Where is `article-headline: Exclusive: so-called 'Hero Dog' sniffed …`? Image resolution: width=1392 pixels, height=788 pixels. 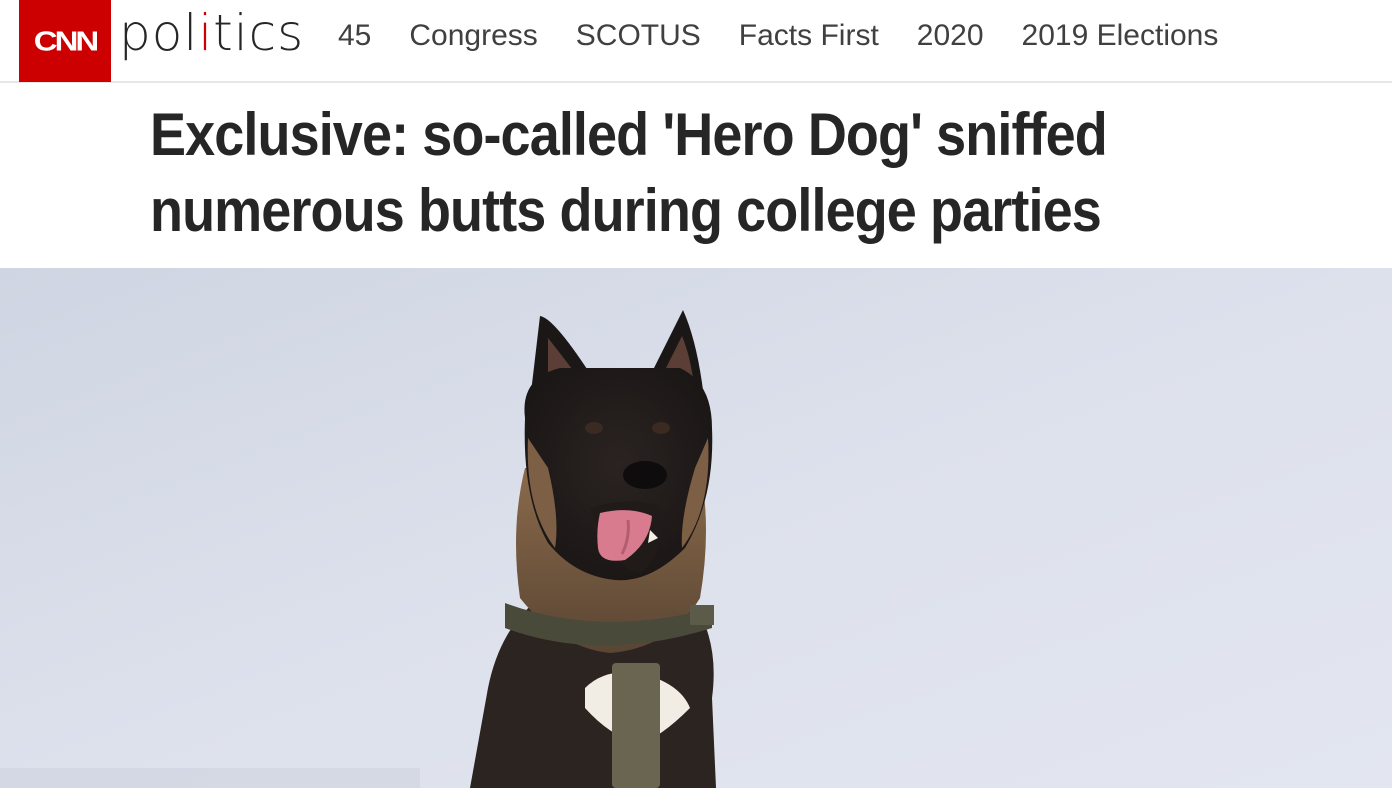
article-headline: Exclusive: so-called 'Hero Dog' sniffed … is located at coordinates (654, 173).